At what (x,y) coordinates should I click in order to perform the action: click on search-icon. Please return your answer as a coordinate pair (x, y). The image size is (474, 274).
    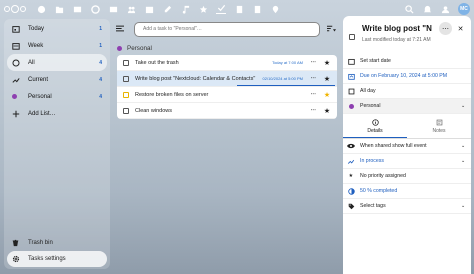
    Looking at the image, I should click on (409, 9).